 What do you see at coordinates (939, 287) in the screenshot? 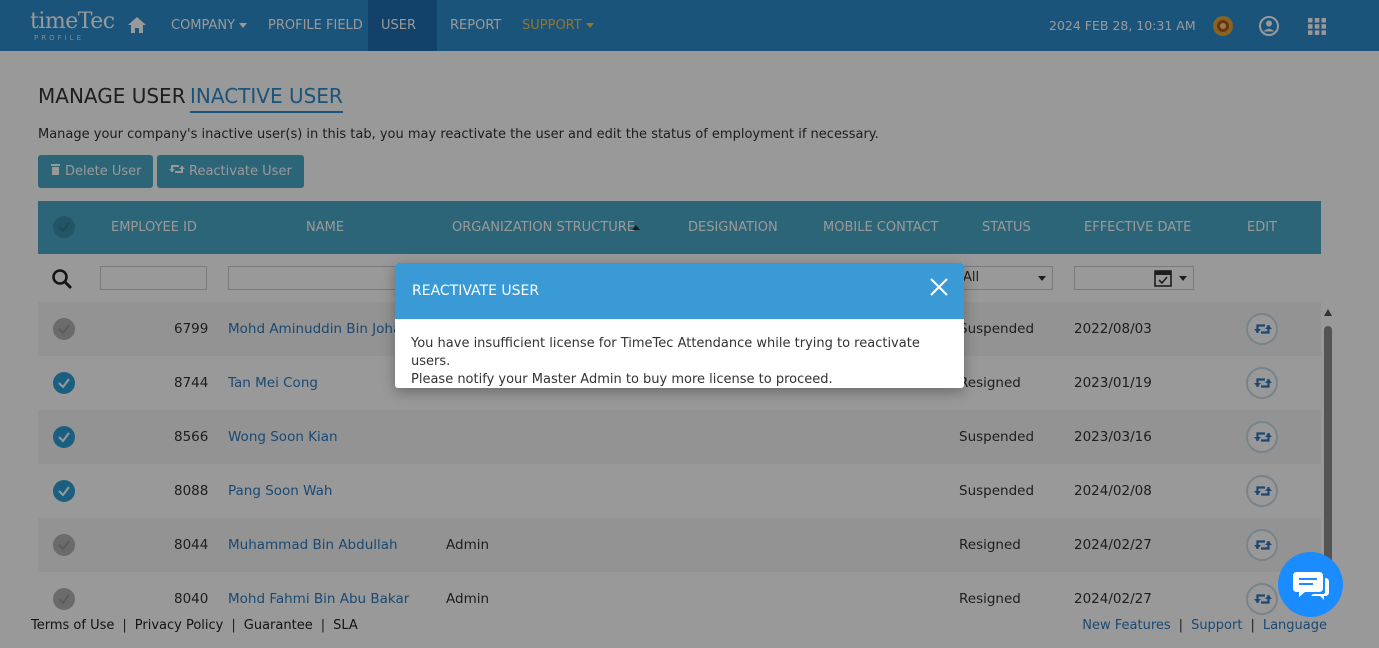
I see `close-icon` at bounding box center [939, 287].